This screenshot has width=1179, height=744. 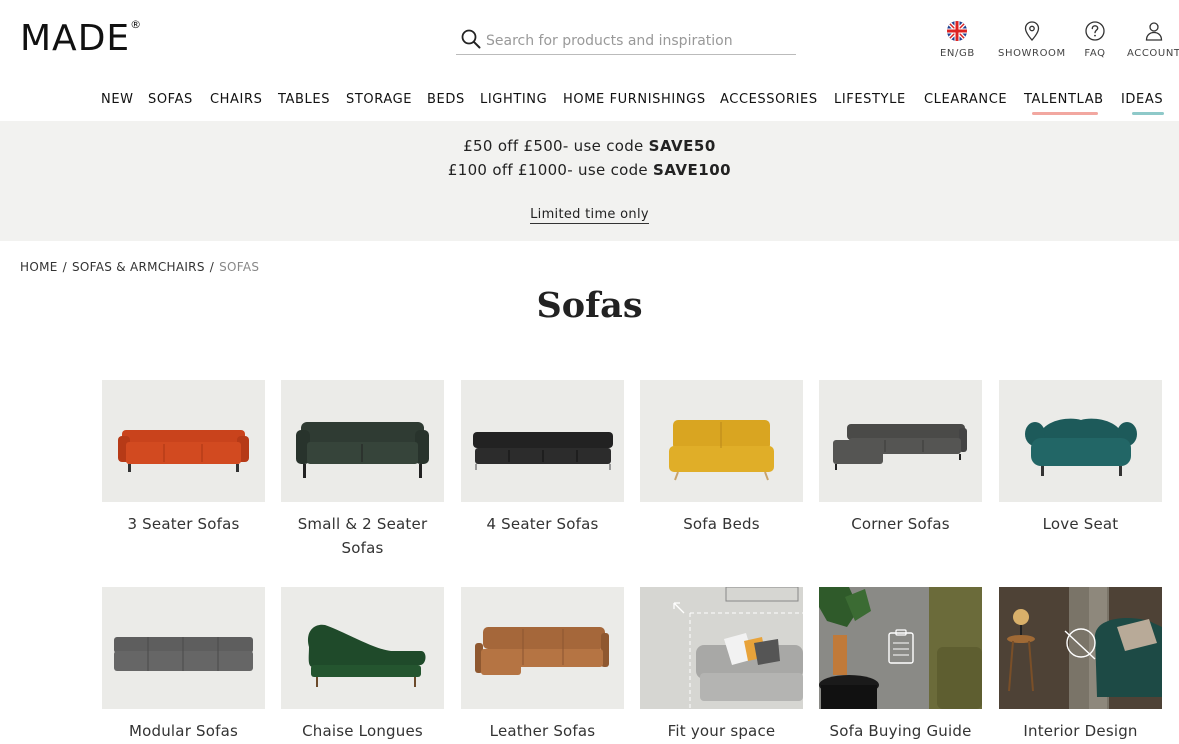 What do you see at coordinates (1080, 524) in the screenshot?
I see `category-label: Love Seat` at bounding box center [1080, 524].